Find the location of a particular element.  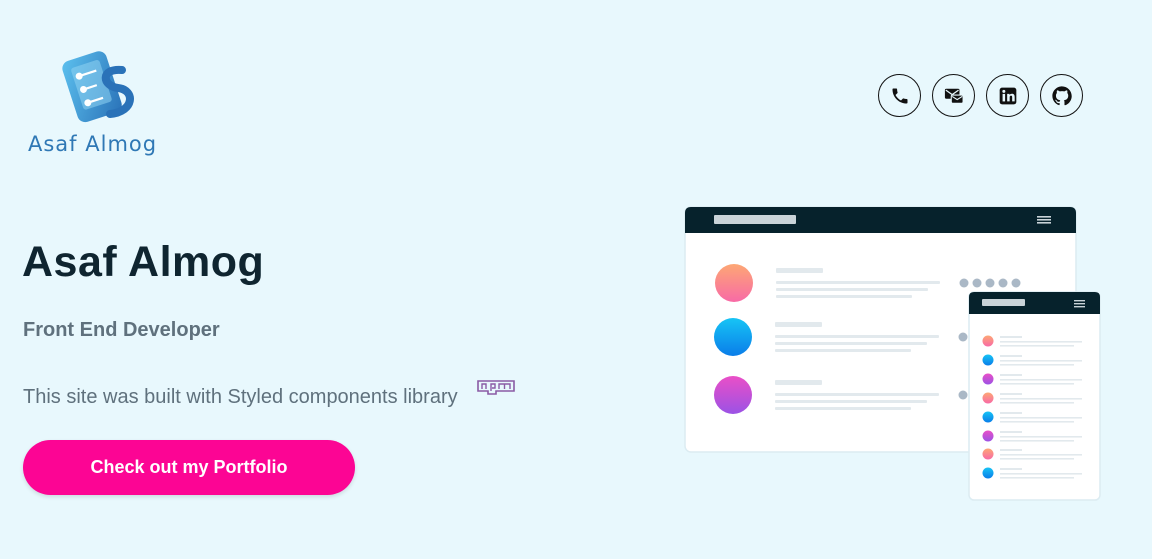

github-icon is located at coordinates (1061, 95).